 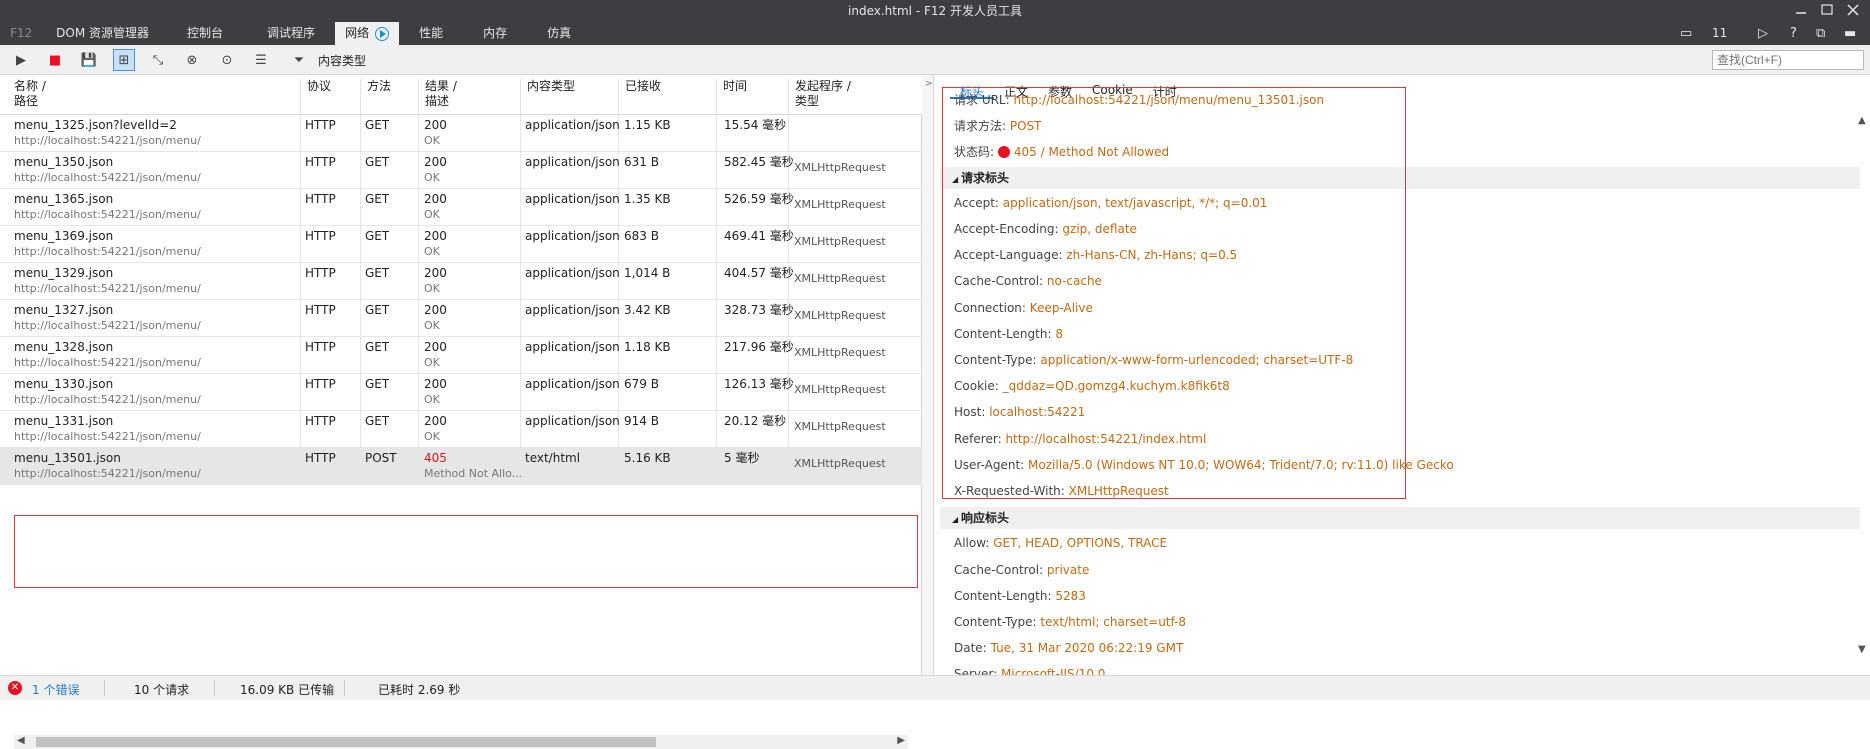 I want to click on monitor-icon: ▭, so click(x=1686, y=33).